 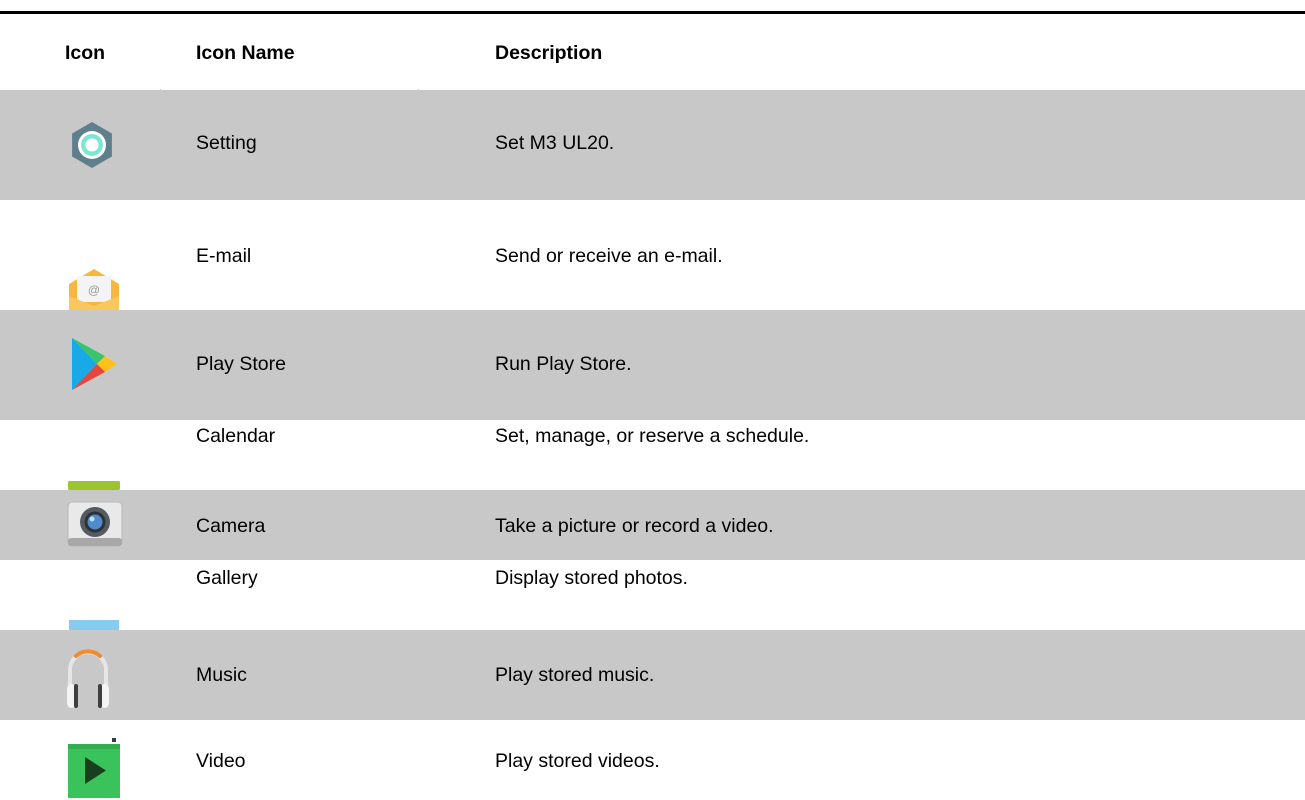 I want to click on row-description: Set, manage, or reserve a schedule., so click(x=652, y=436).